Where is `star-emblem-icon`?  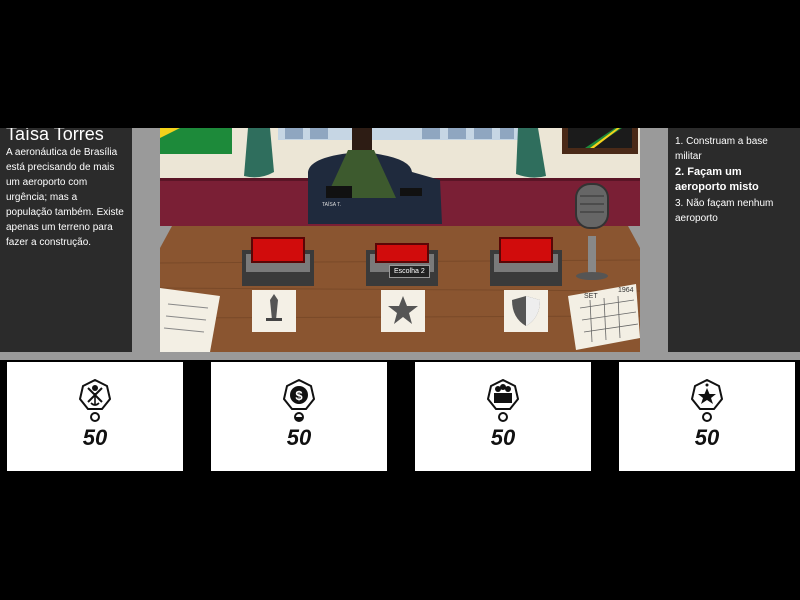 star-emblem-icon is located at coordinates (707, 394).